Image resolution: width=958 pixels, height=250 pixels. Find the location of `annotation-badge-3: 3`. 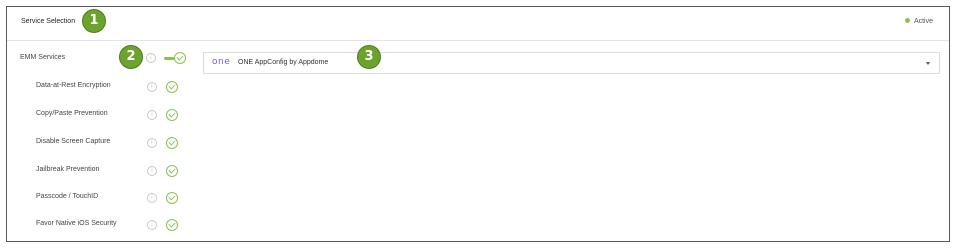

annotation-badge-3: 3 is located at coordinates (369, 57).